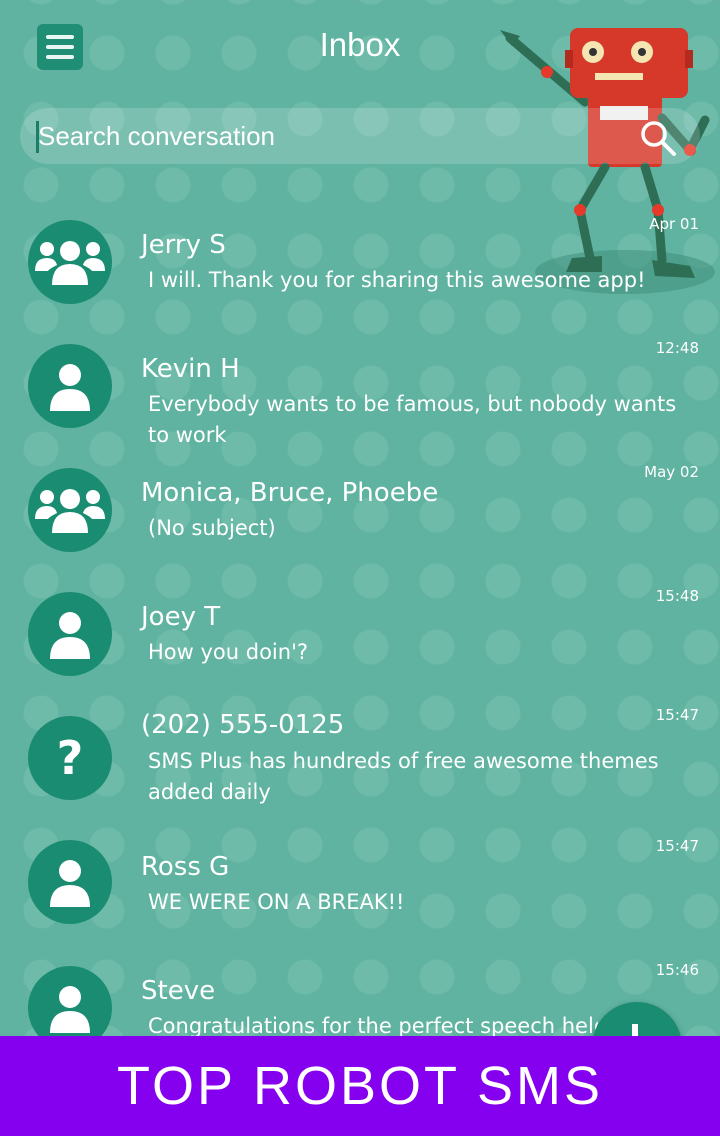 The height and width of the screenshot is (1136, 720). I want to click on timestamp: May 02, so click(671, 472).